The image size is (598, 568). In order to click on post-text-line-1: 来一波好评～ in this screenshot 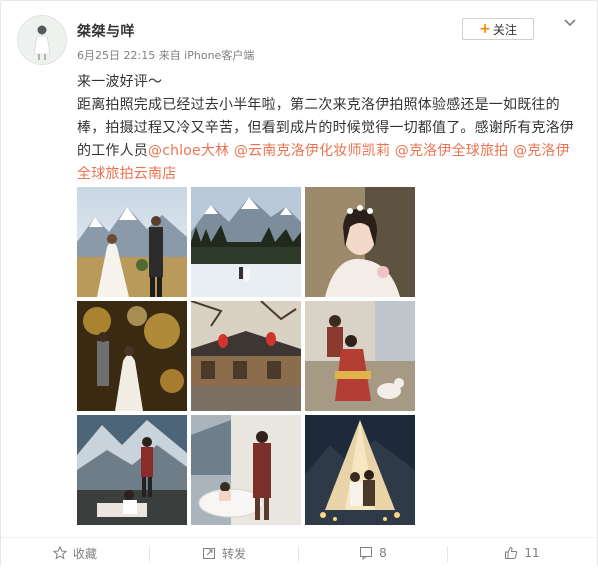, I will do `click(120, 82)`.